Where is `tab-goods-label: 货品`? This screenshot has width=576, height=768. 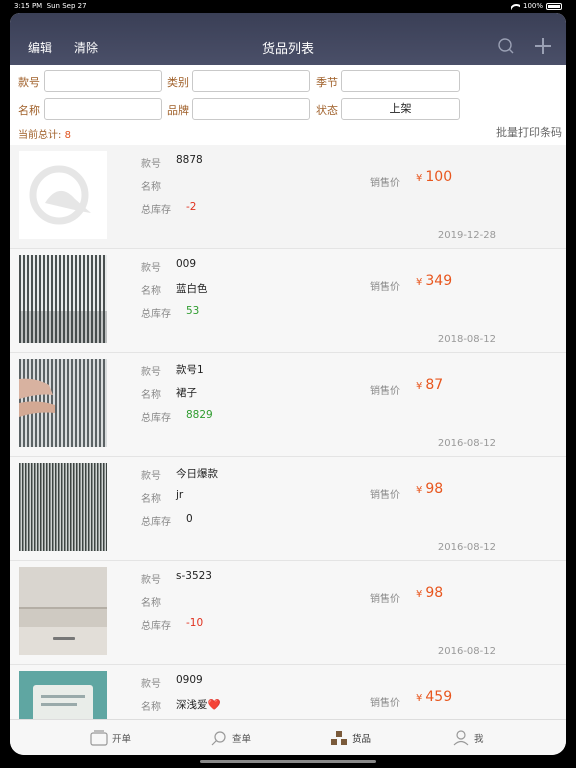 tab-goods-label: 货品 is located at coordinates (362, 739).